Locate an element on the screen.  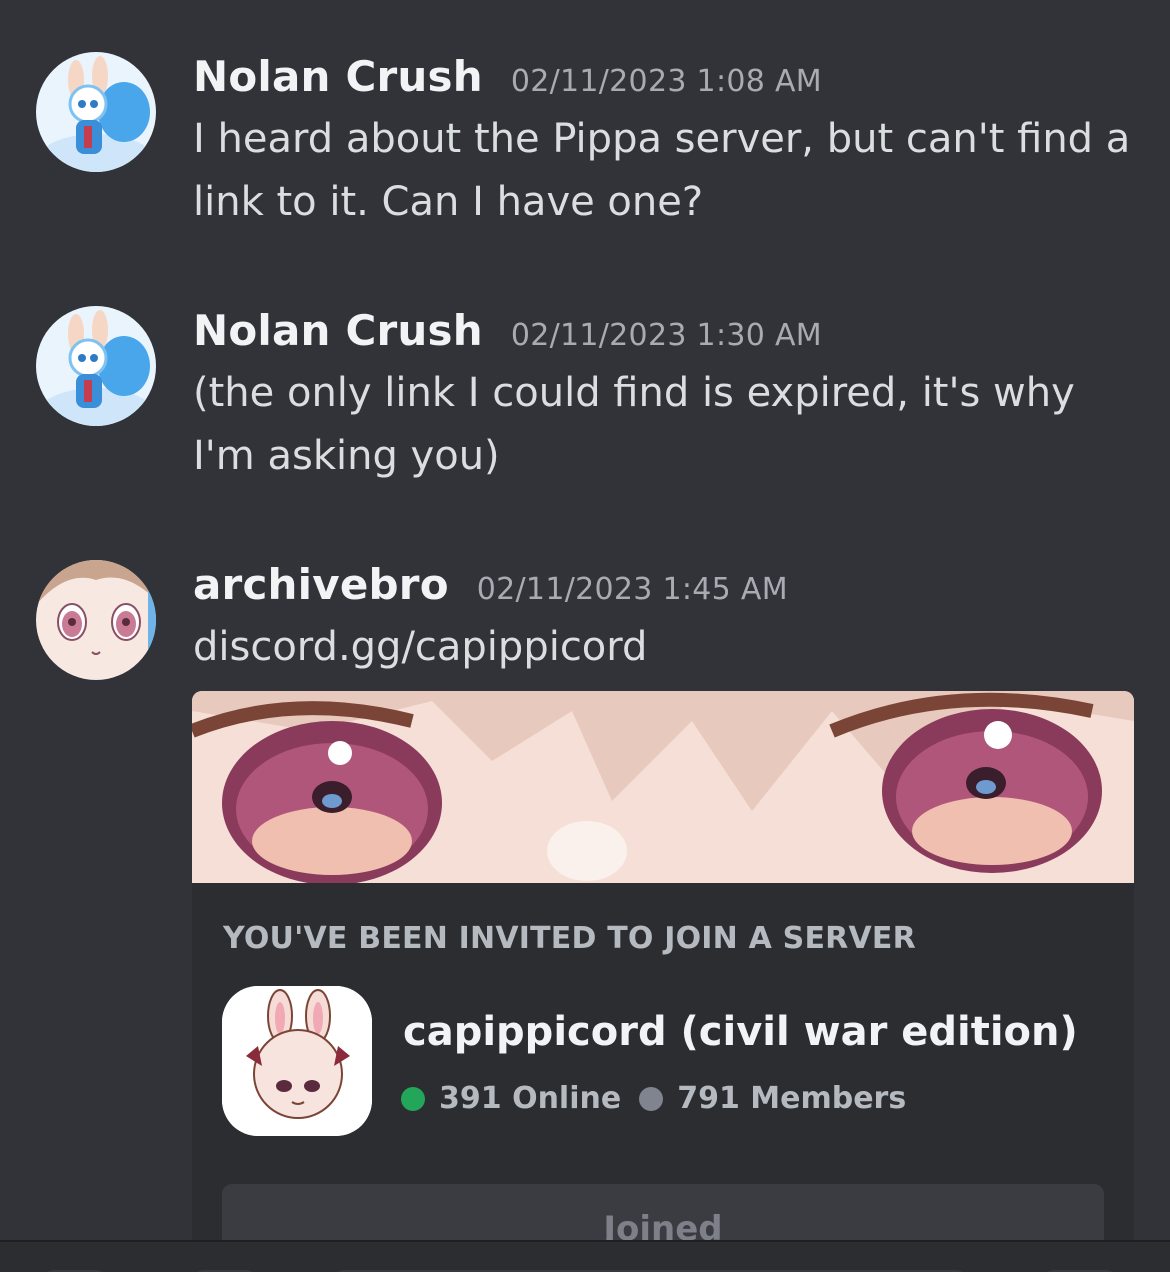
message-header: Nolan Crush 02/11/2023 1:30 AM is located at coordinates (507, 331).